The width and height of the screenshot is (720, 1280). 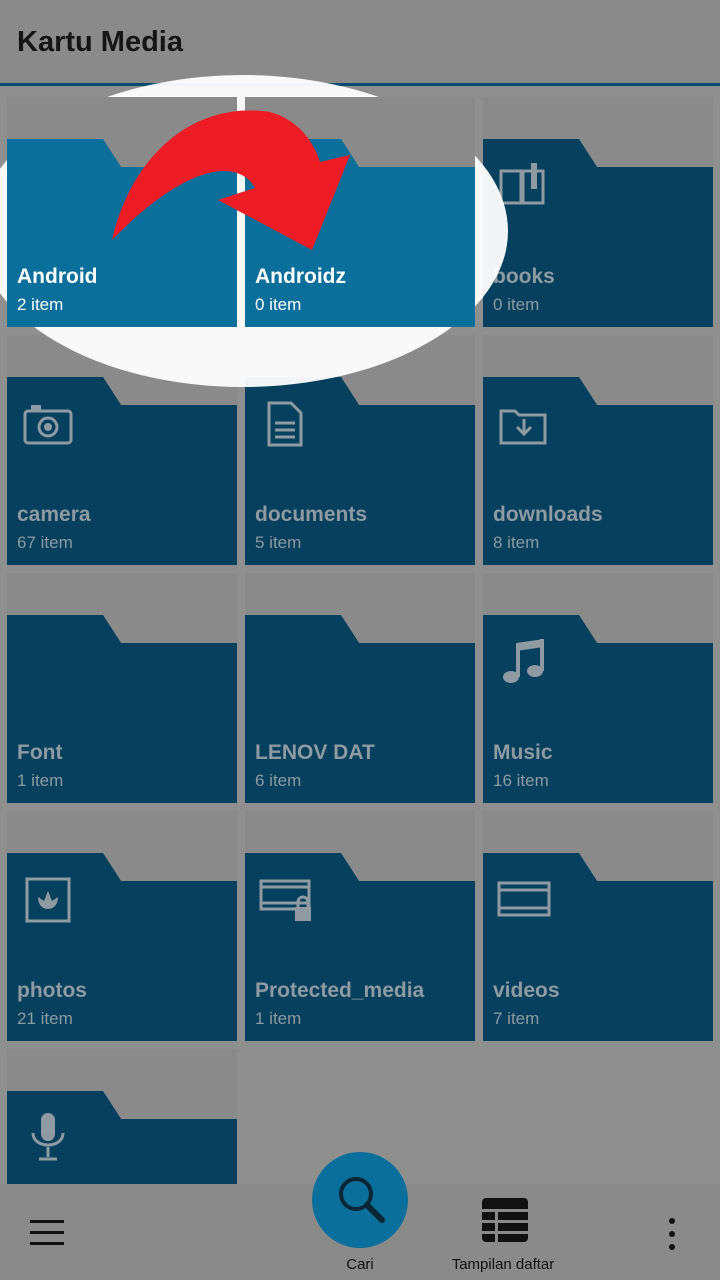 What do you see at coordinates (40, 752) in the screenshot?
I see `folder-name: Font` at bounding box center [40, 752].